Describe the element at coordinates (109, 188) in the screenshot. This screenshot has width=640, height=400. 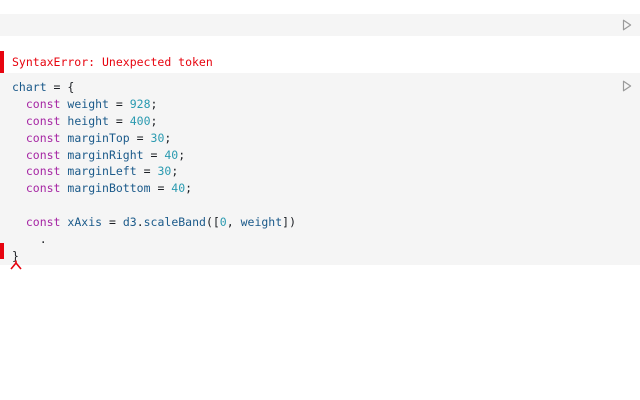
I see `code-token: marginBottom` at that location.